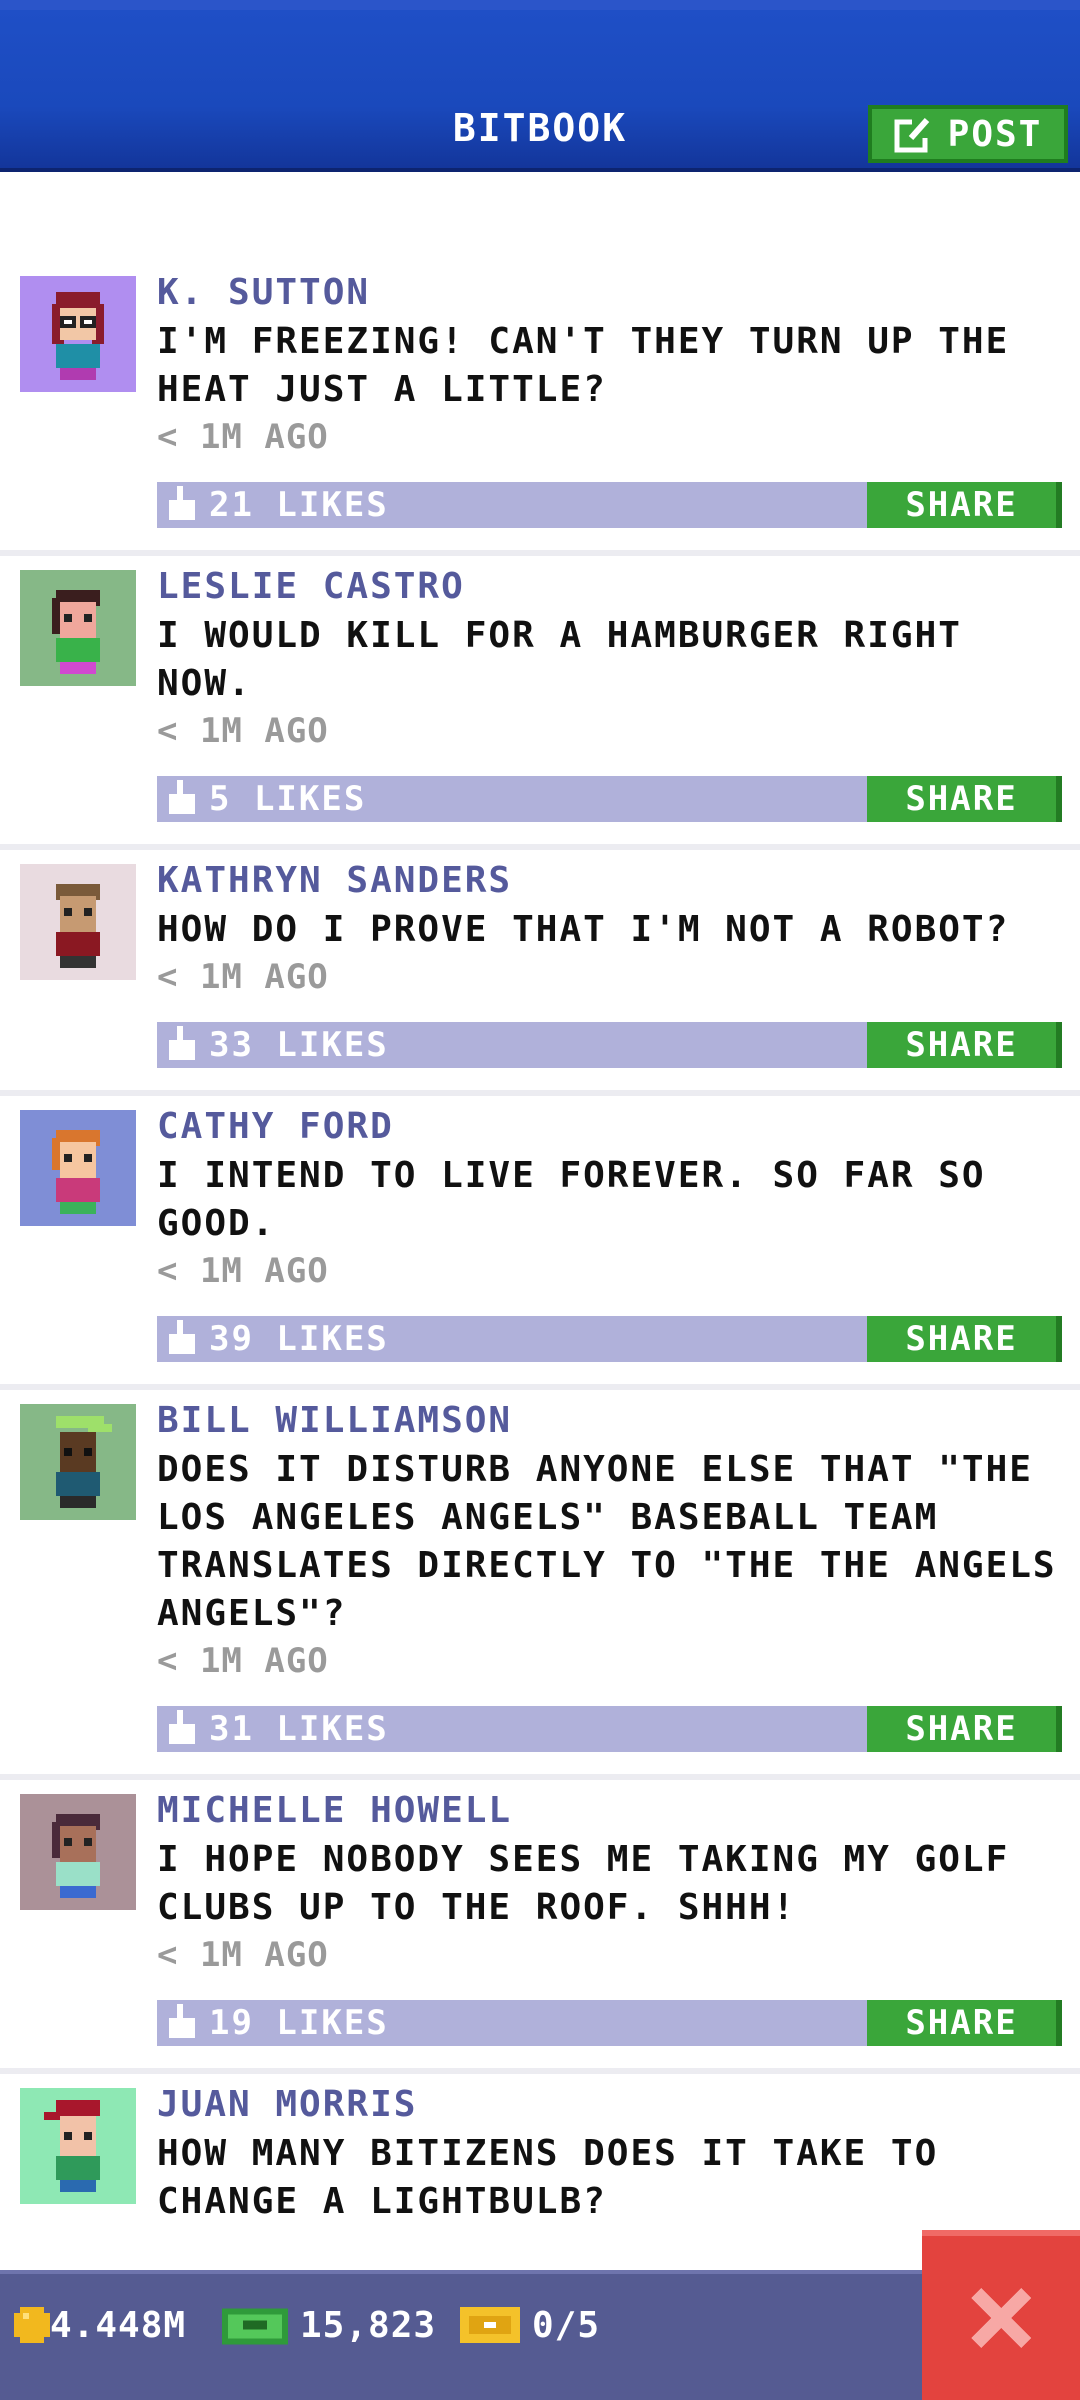 This screenshot has width=1080, height=2400. What do you see at coordinates (608, 587) in the screenshot?
I see `post-author: LESLIE CASTRO` at bounding box center [608, 587].